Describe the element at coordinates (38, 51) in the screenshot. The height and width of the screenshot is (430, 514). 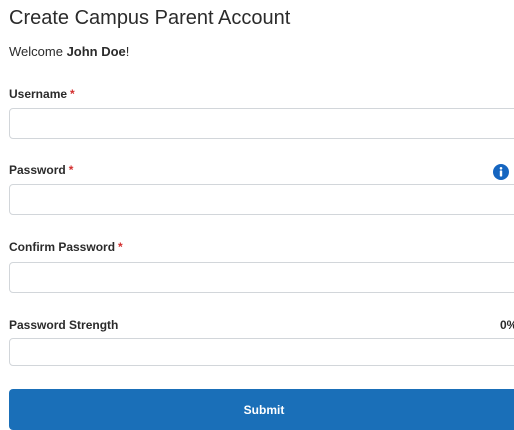
I see `welcome-prefix: Welcome` at that location.